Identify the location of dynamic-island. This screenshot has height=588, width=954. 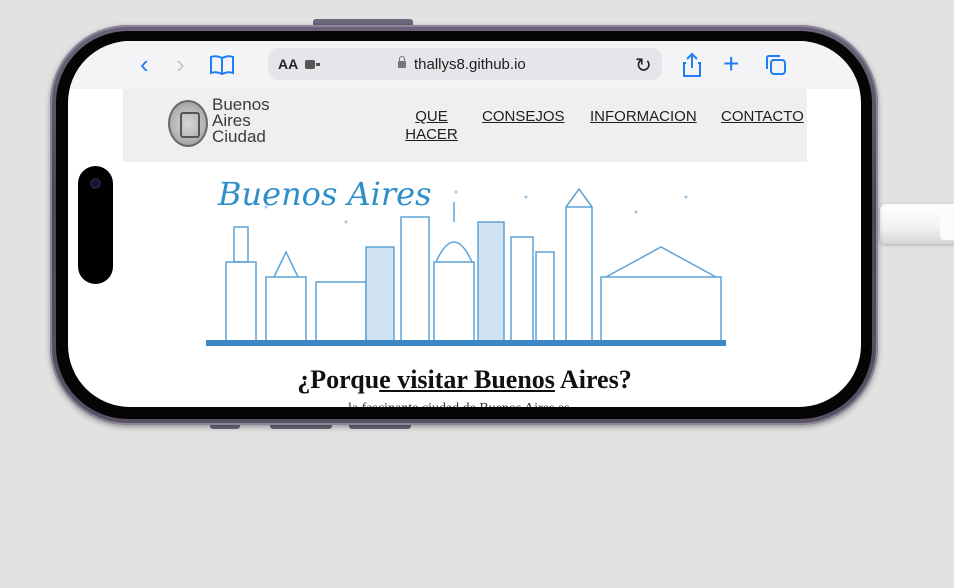
(95, 225).